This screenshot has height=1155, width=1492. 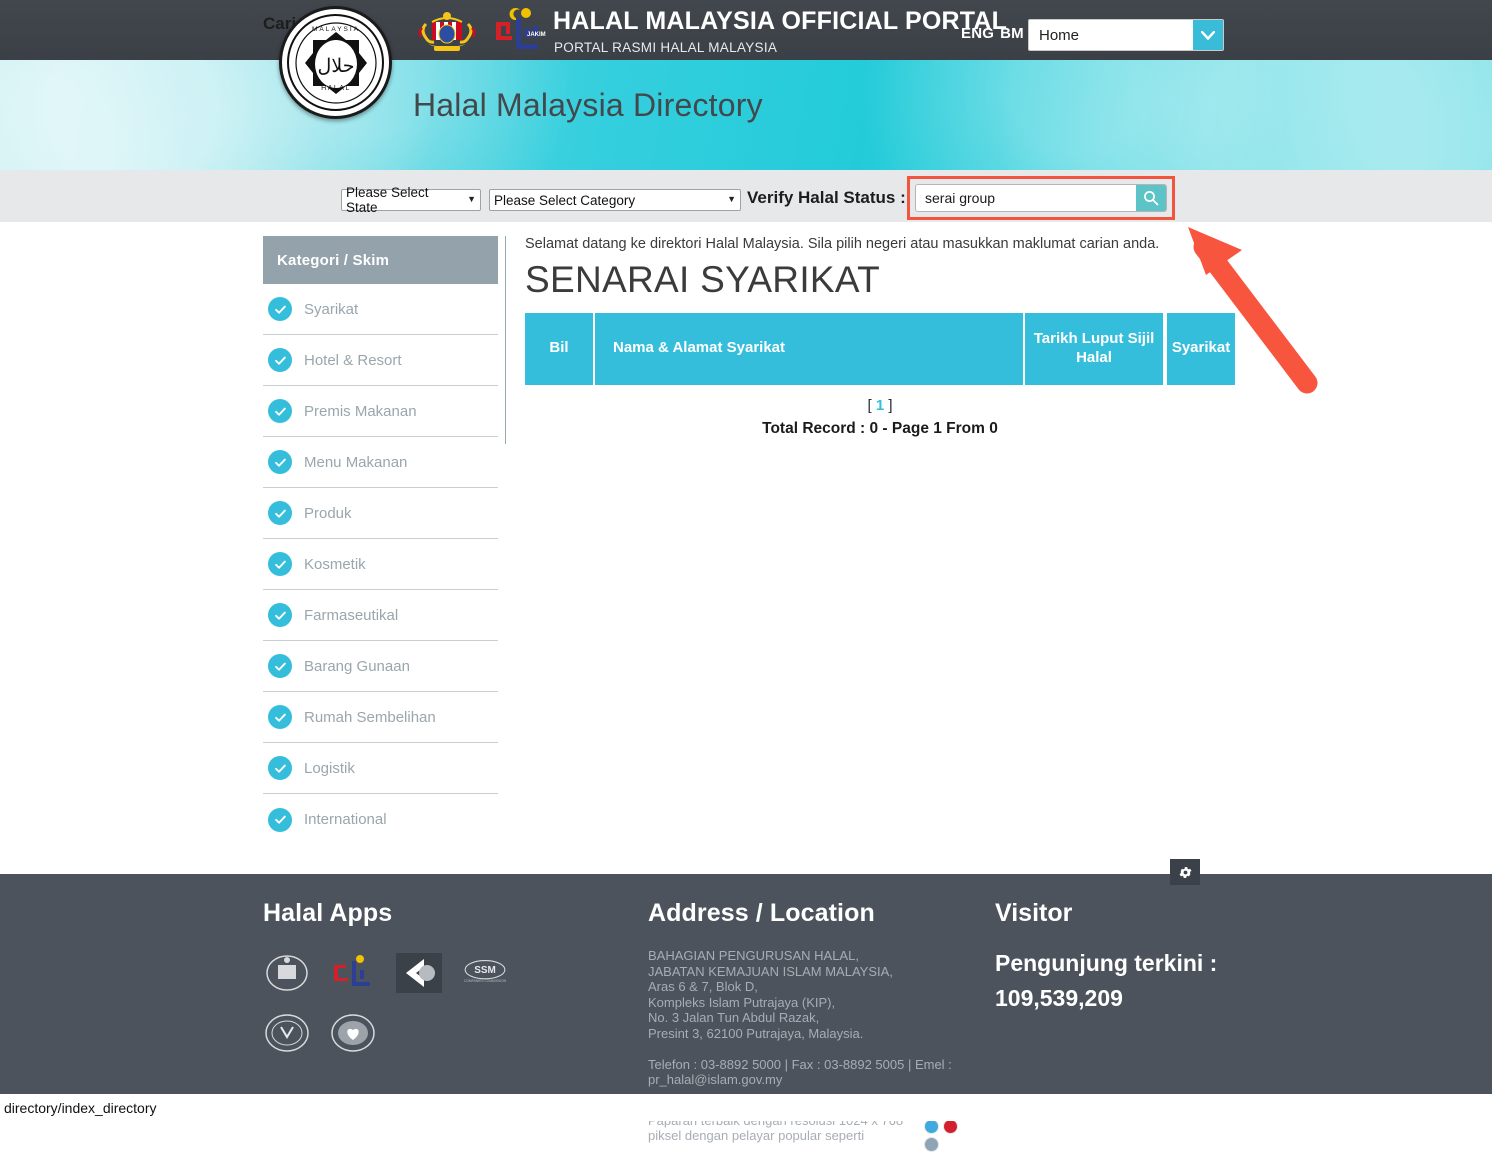 I want to click on halal-malaysia-seal-logo: حلال HALAL MALAYSIA, so click(x=335, y=62).